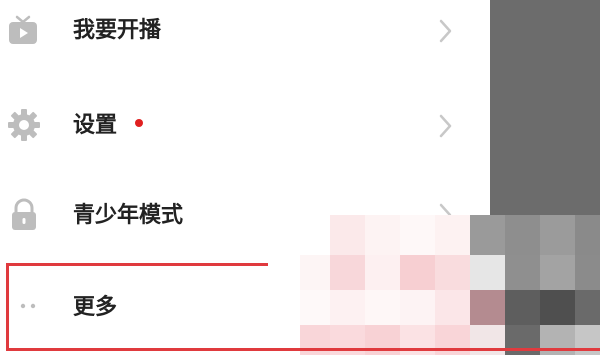 The image size is (600, 355). I want to click on highlight-box-top, so click(137, 264).